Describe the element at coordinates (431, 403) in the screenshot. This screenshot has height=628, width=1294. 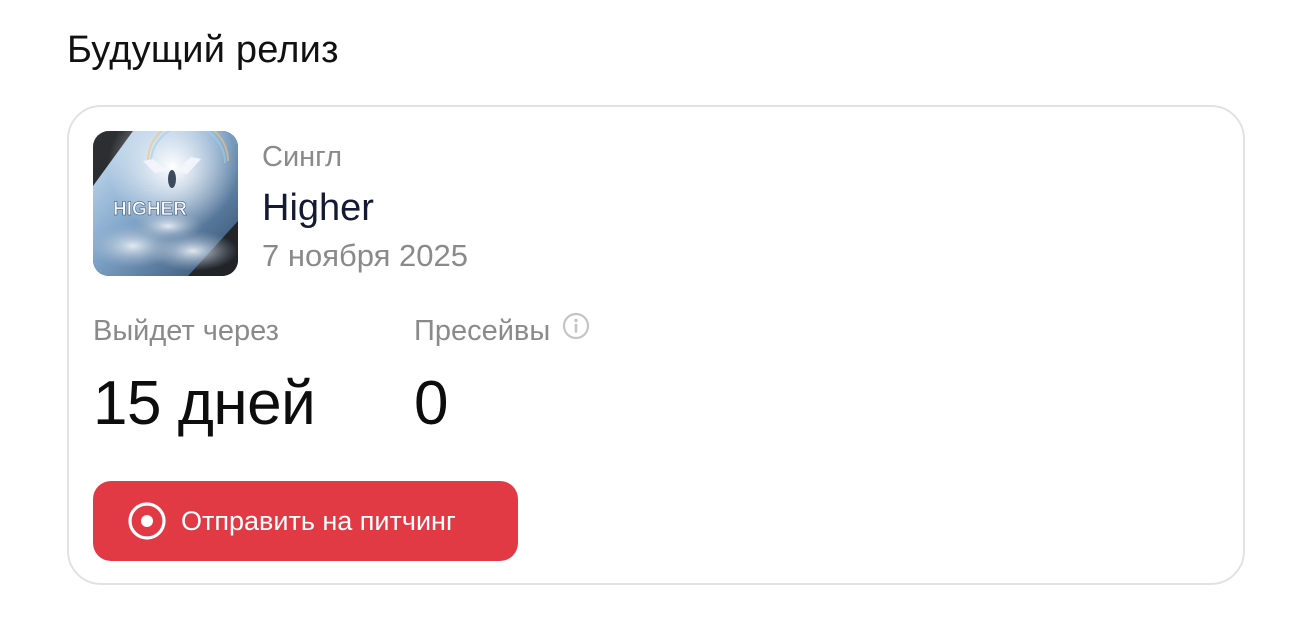
I see `presaves-value: 0` at that location.